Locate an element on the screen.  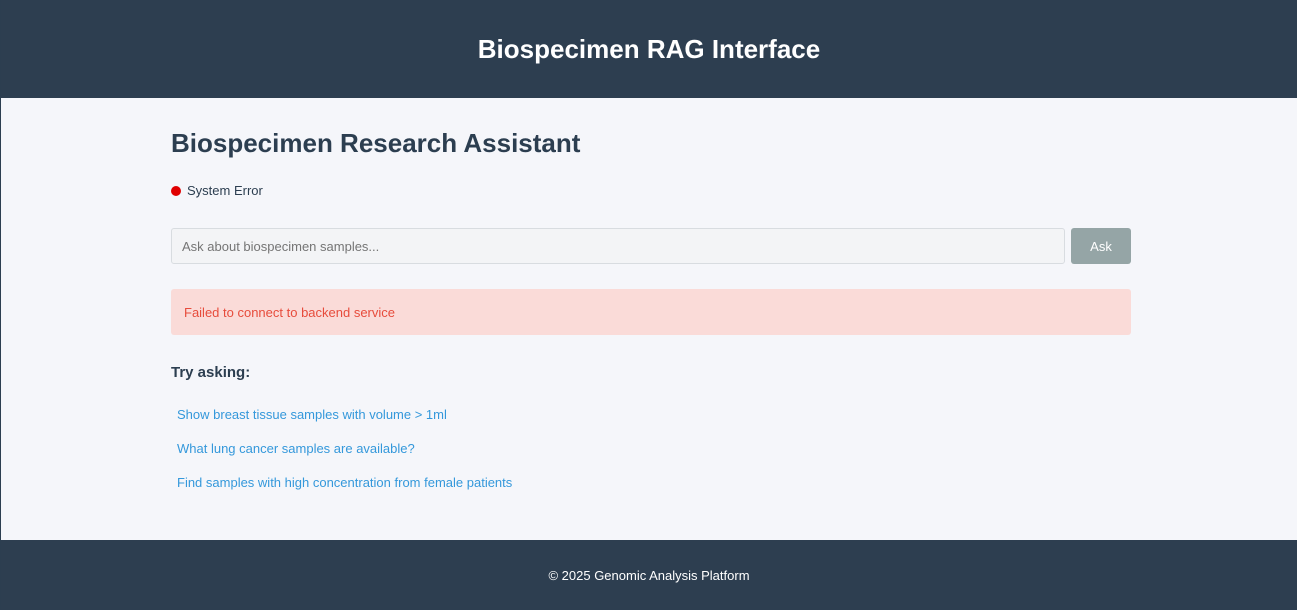
suggestions-heading: Try asking: is located at coordinates (211, 372).